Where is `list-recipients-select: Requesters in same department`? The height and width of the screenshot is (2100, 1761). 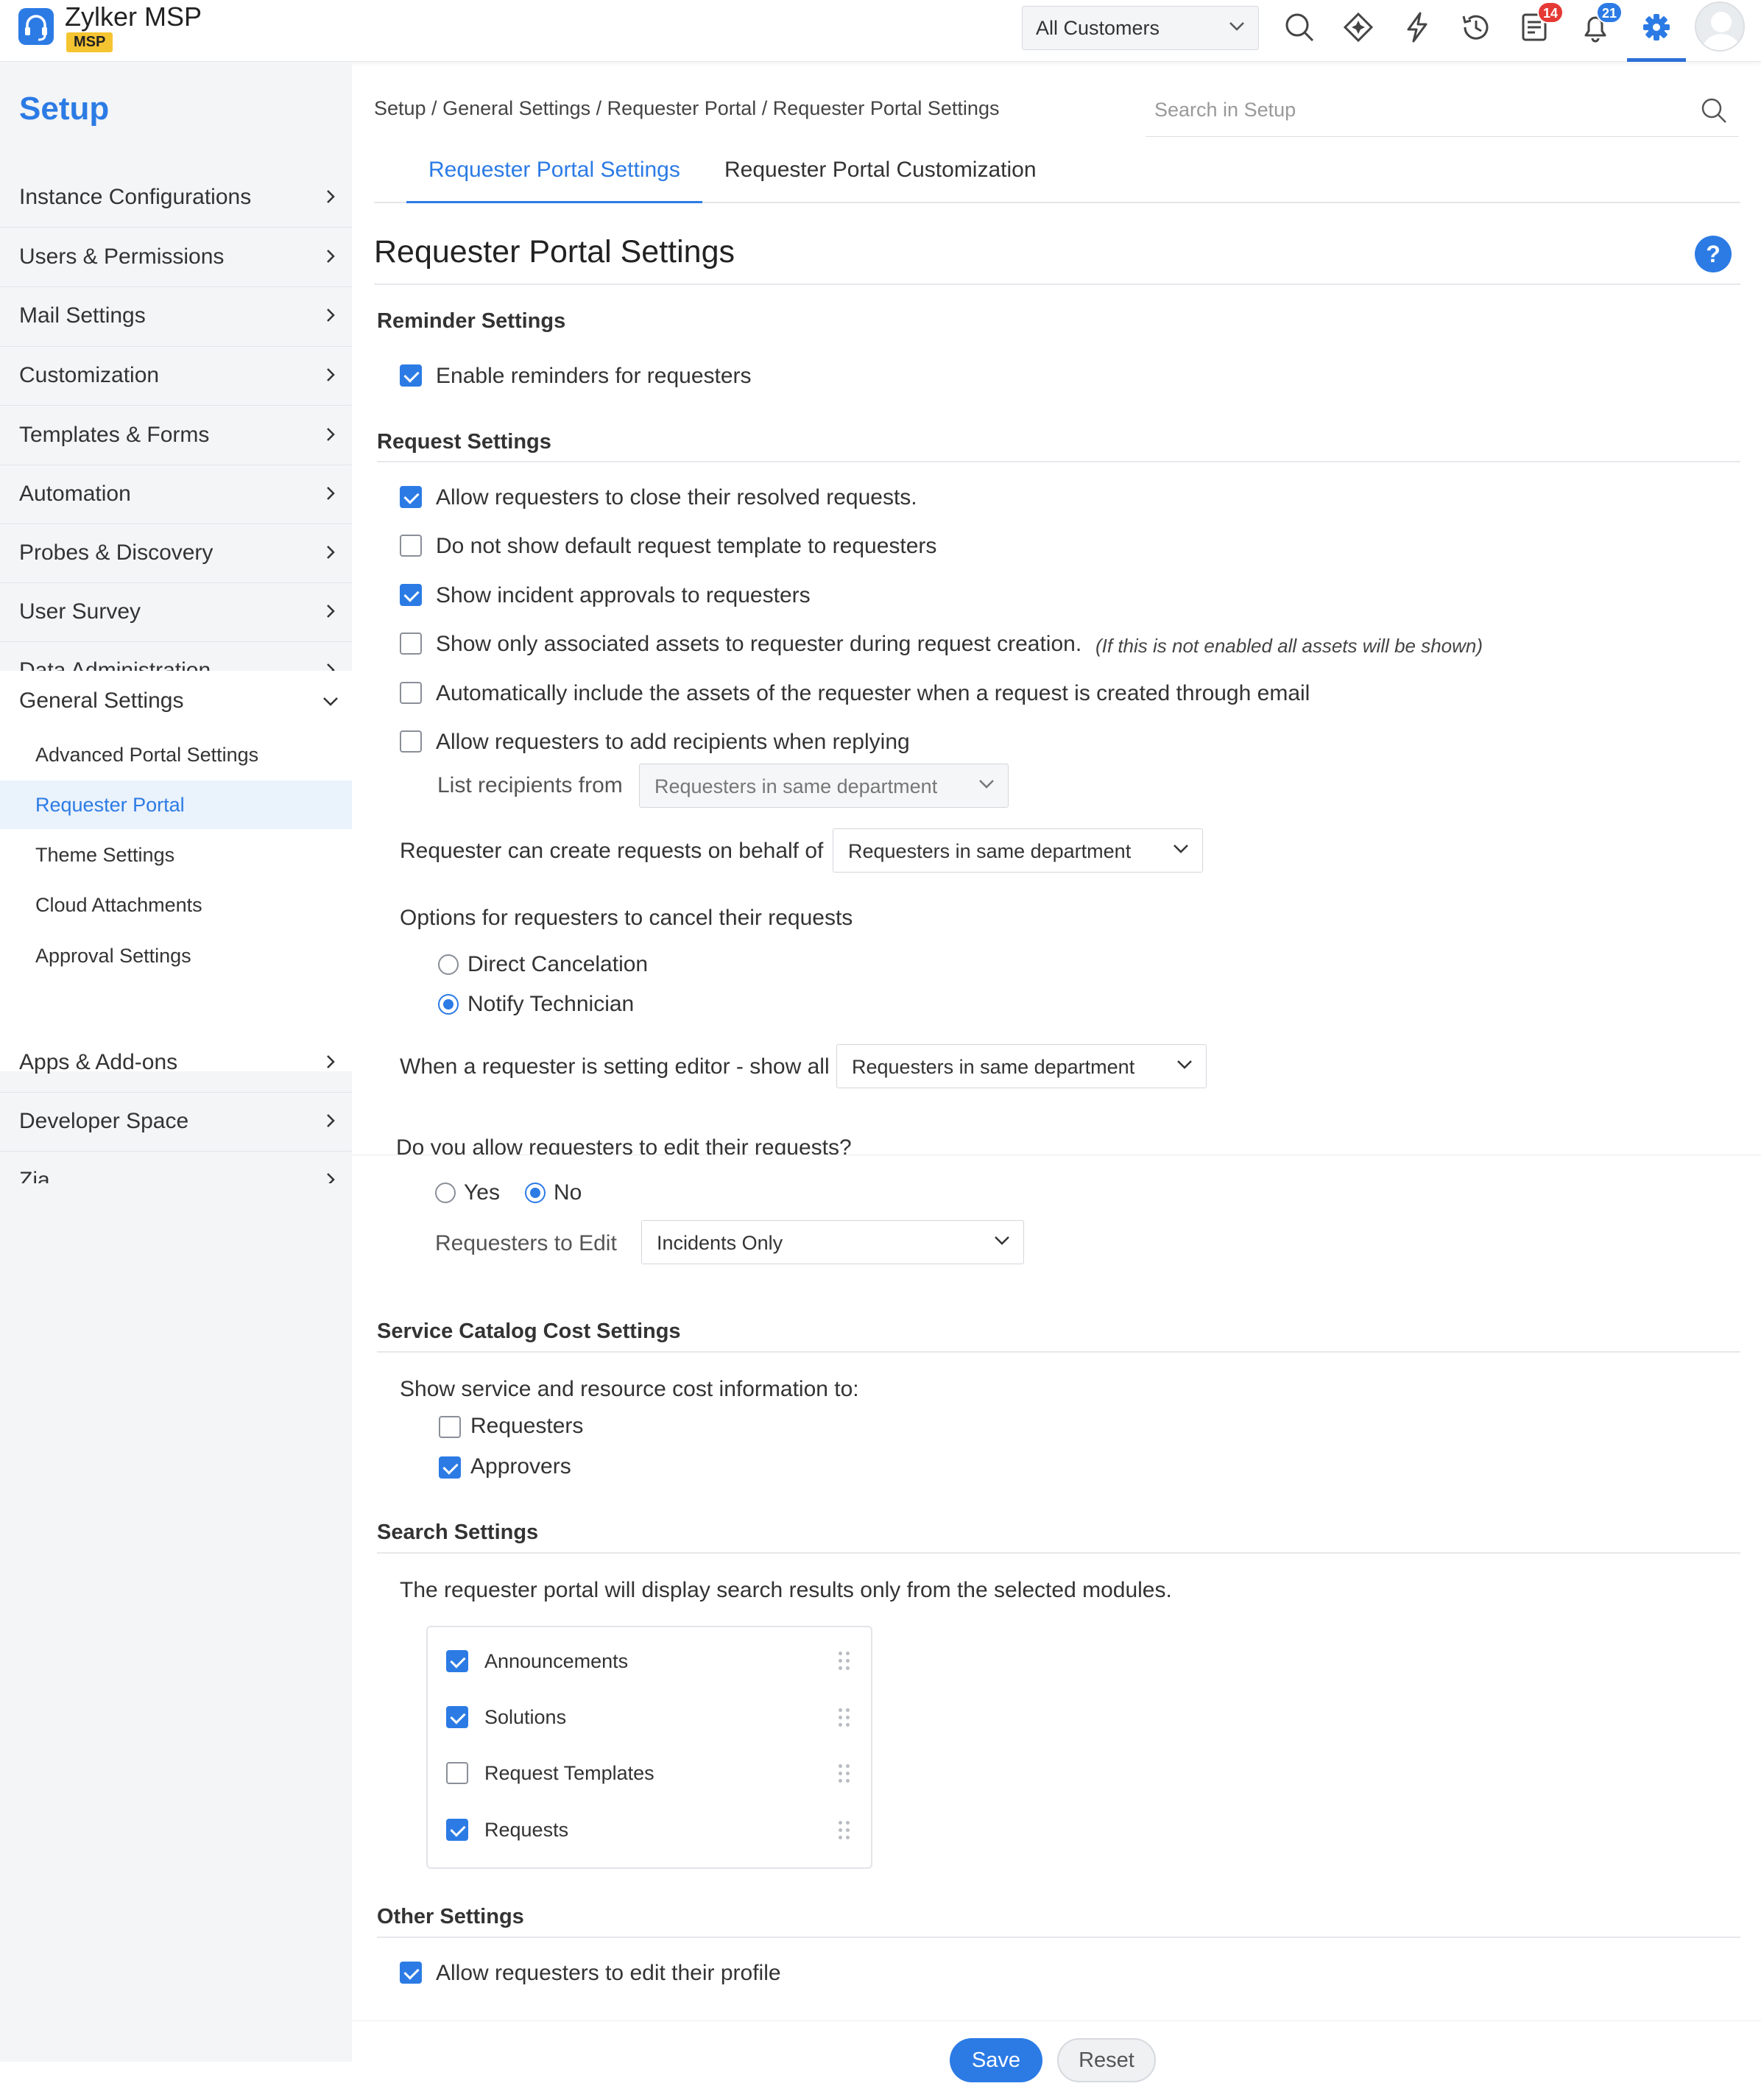
list-recipients-select: Requesters in same department is located at coordinates (824, 786).